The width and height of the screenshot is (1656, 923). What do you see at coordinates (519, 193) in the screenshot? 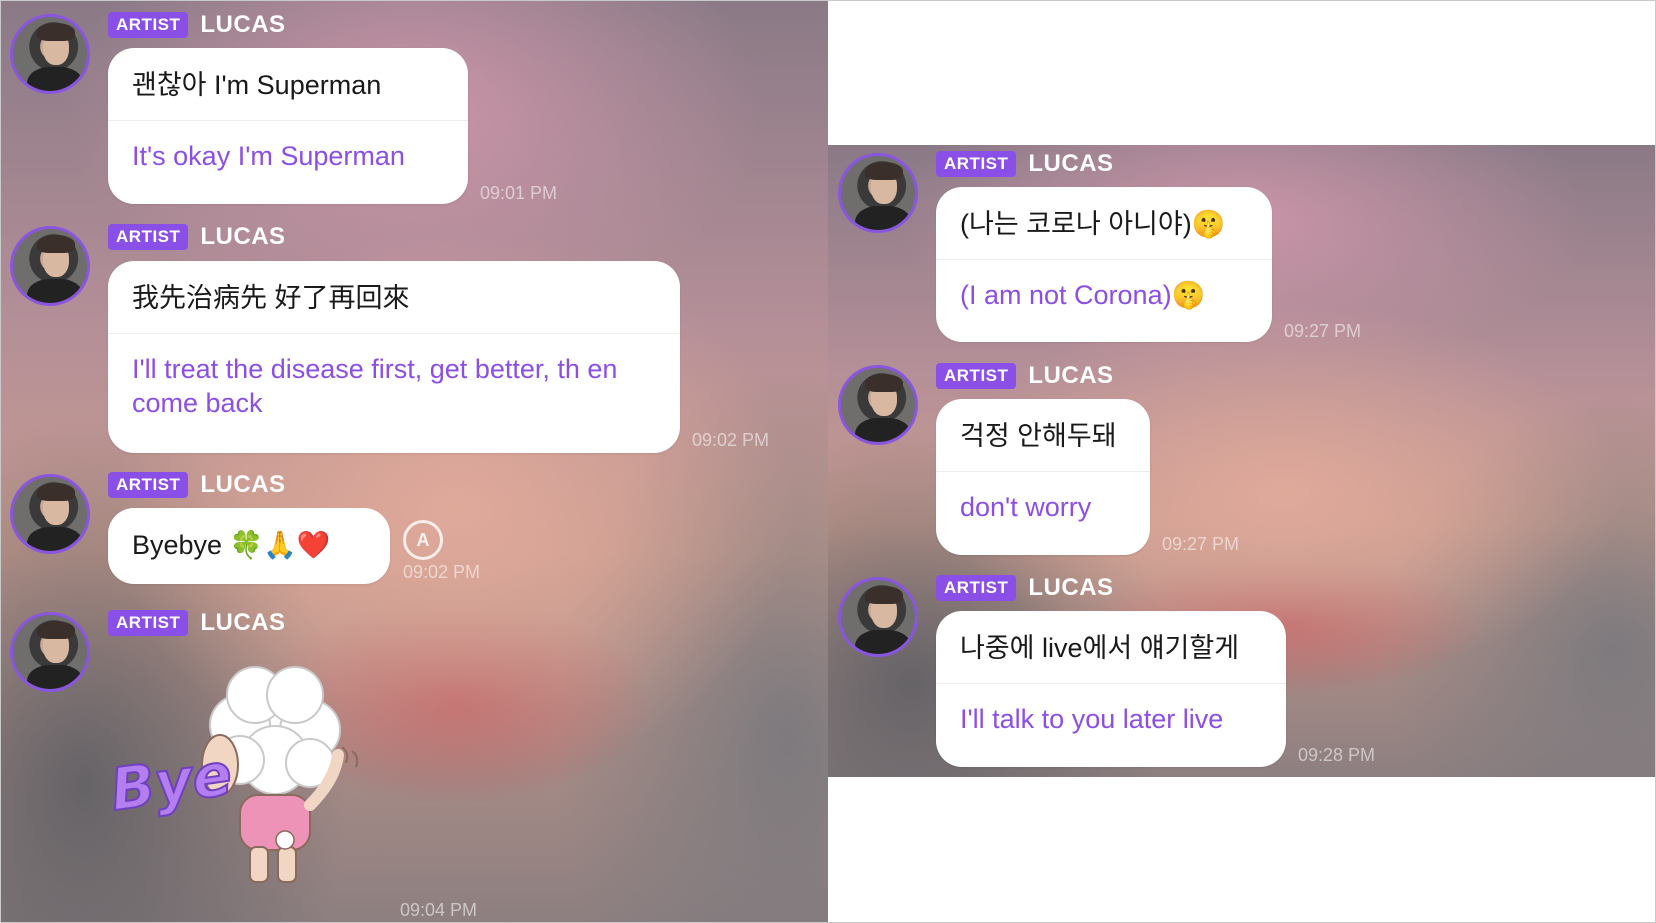
I see `message-time: 09:01 PM` at bounding box center [519, 193].